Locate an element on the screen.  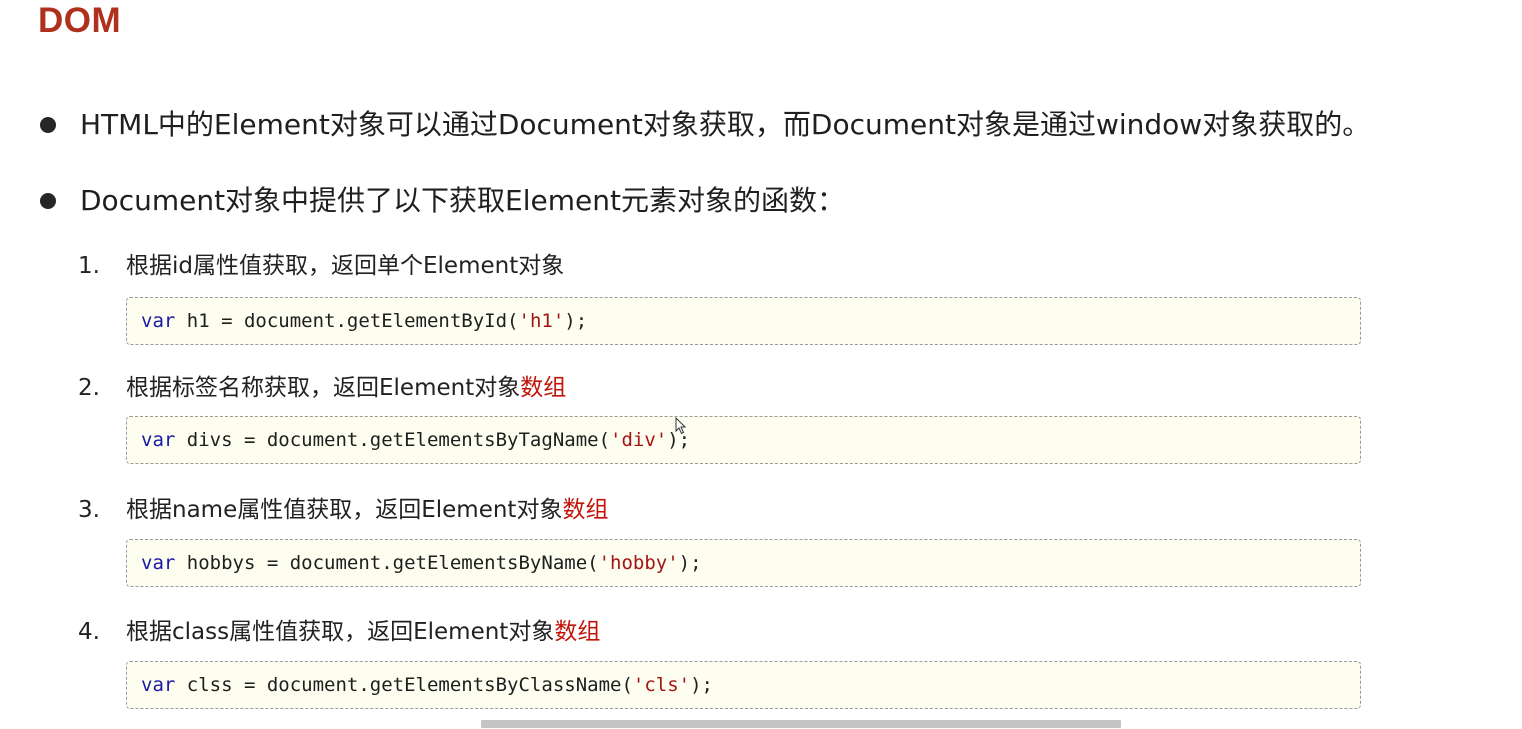
bullet-text: Document对象中提供了以下获取Element元素对象的函数： is located at coordinates (462, 200).